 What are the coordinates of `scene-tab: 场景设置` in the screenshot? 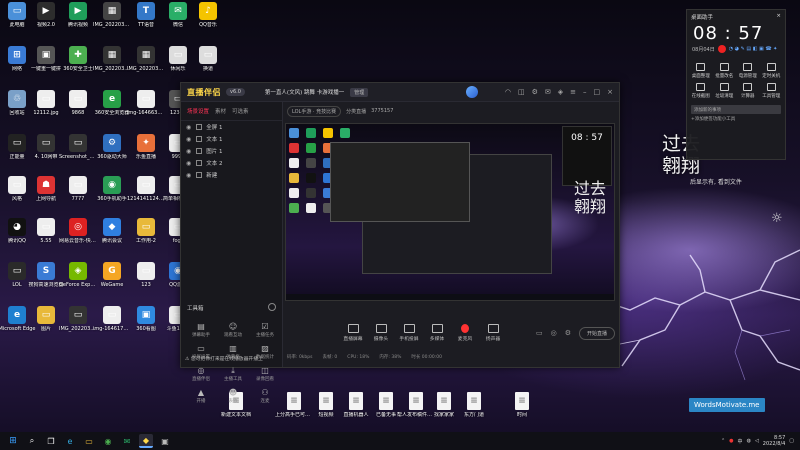 It's located at (198, 111).